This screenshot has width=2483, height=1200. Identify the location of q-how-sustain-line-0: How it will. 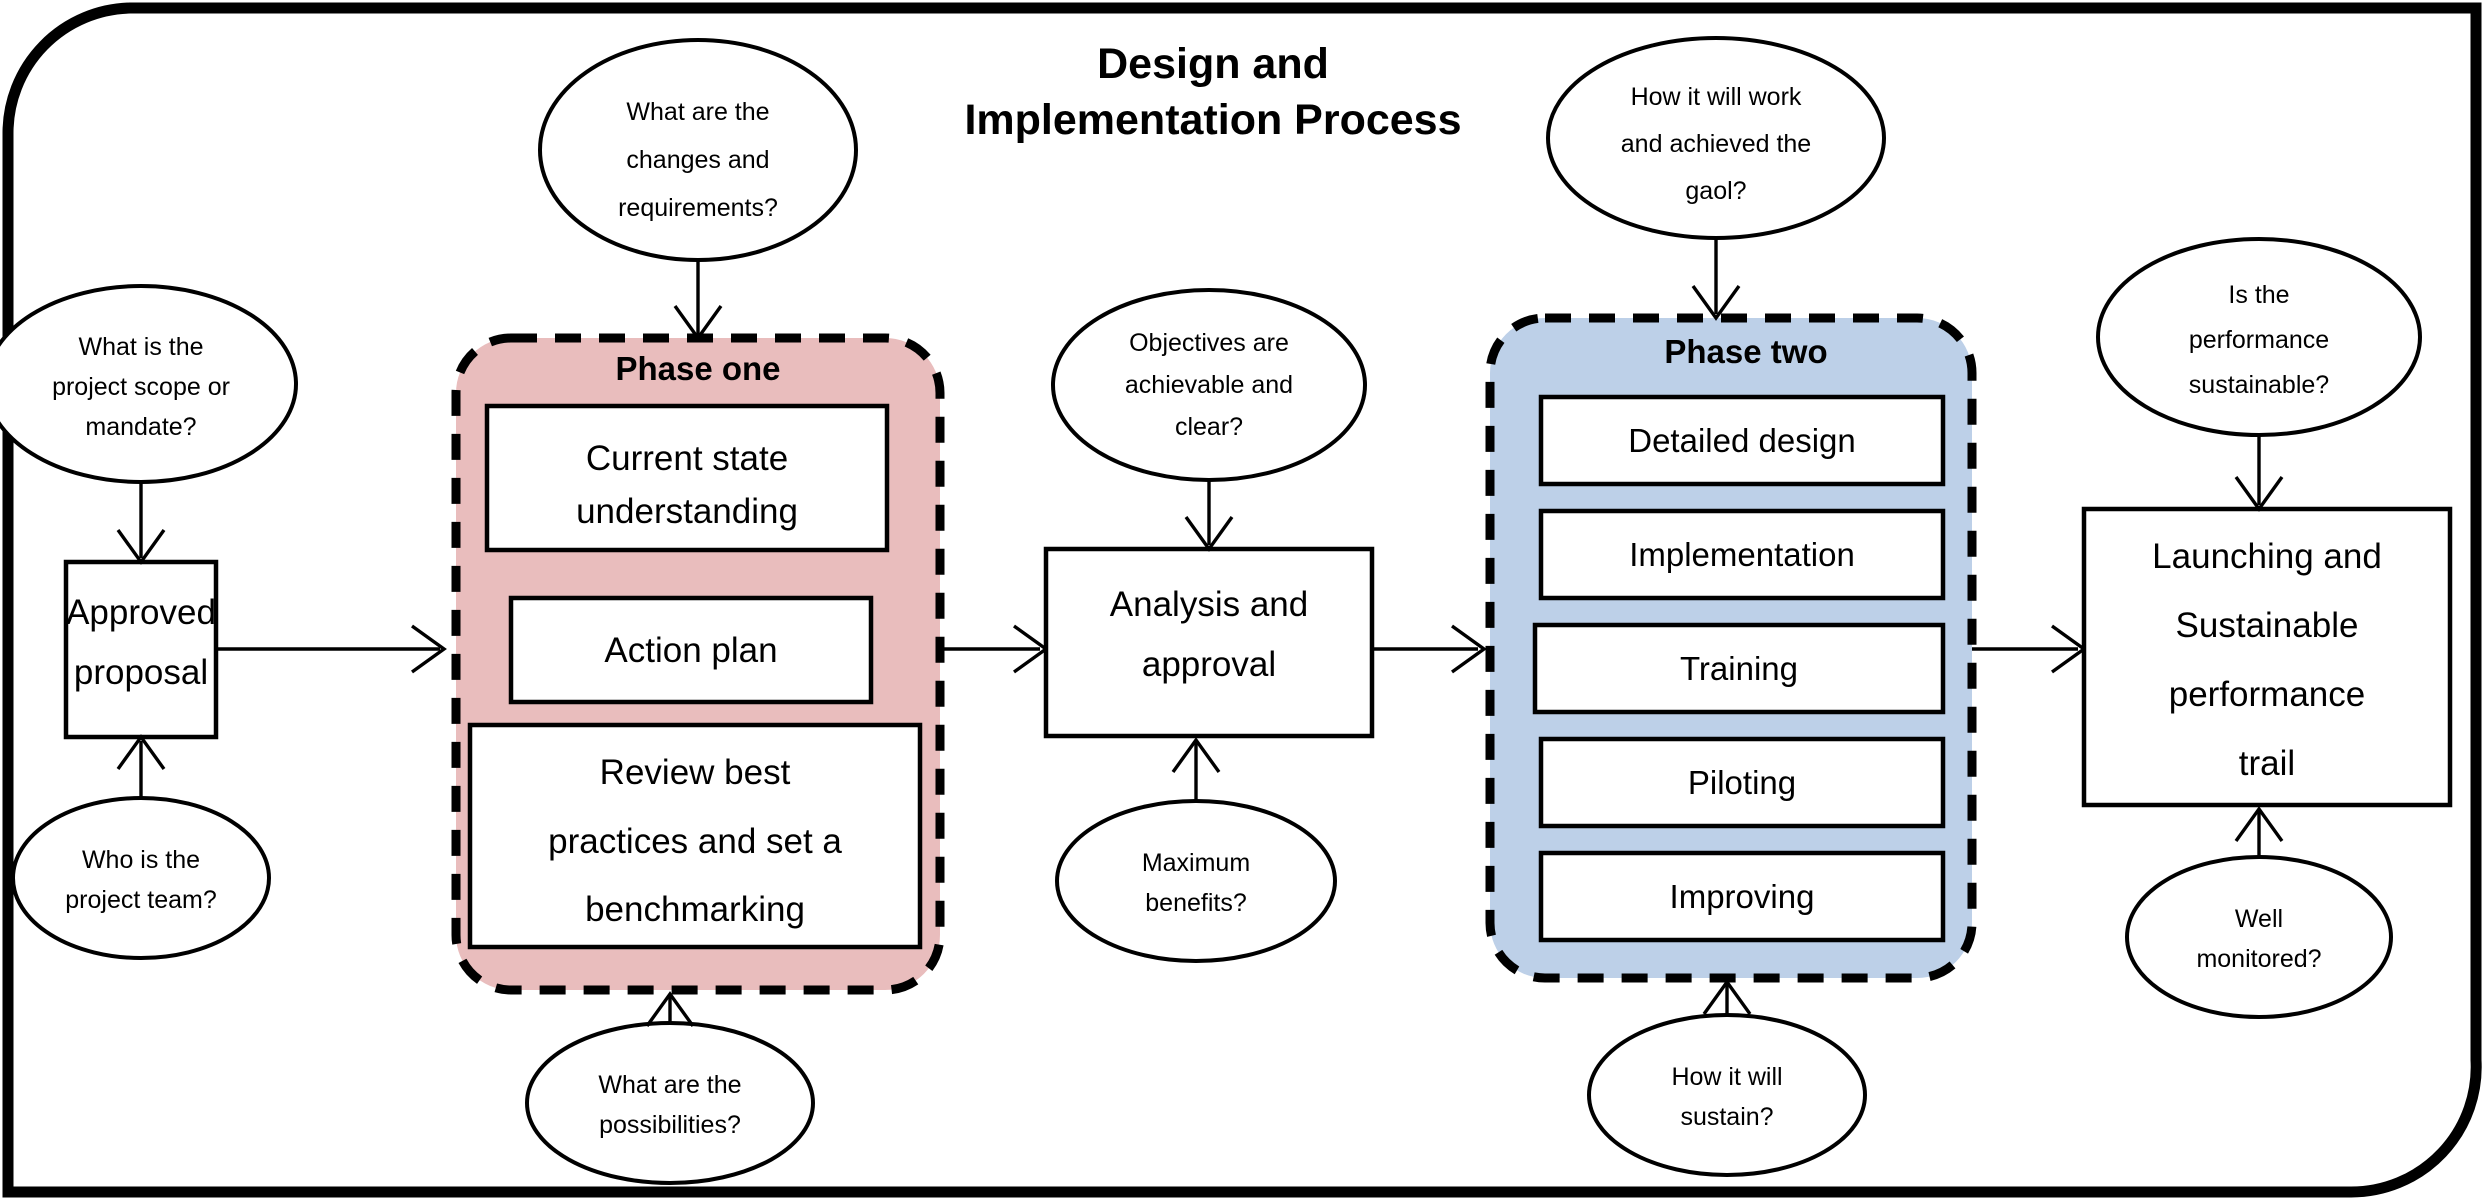
(1726, 1077).